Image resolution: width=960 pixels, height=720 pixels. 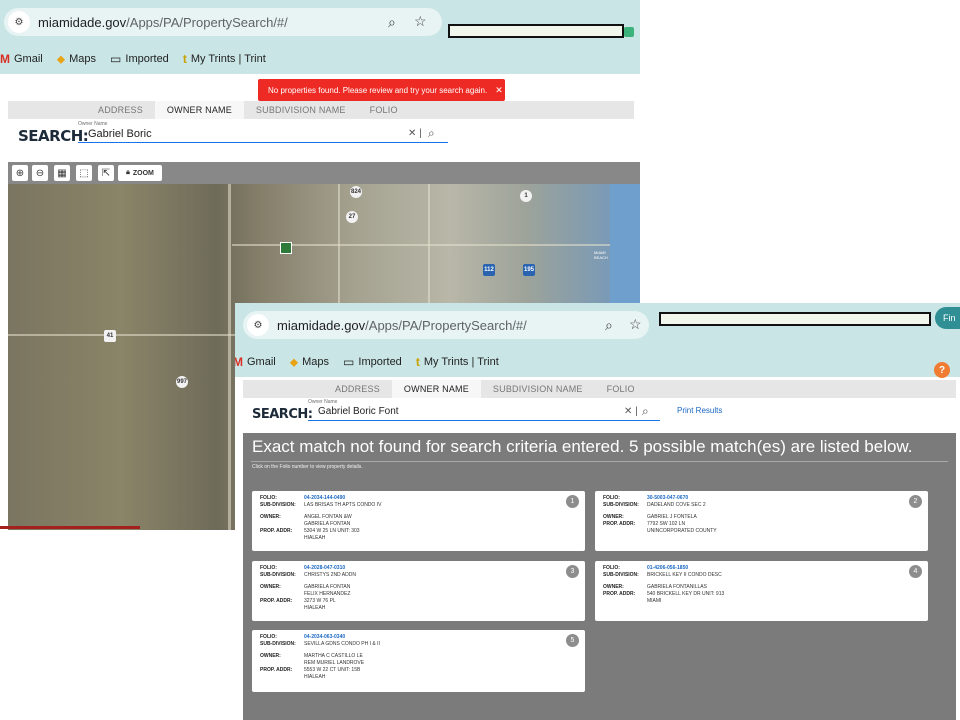 I want to click on select-box-icon: ⬚, so click(x=84, y=173).